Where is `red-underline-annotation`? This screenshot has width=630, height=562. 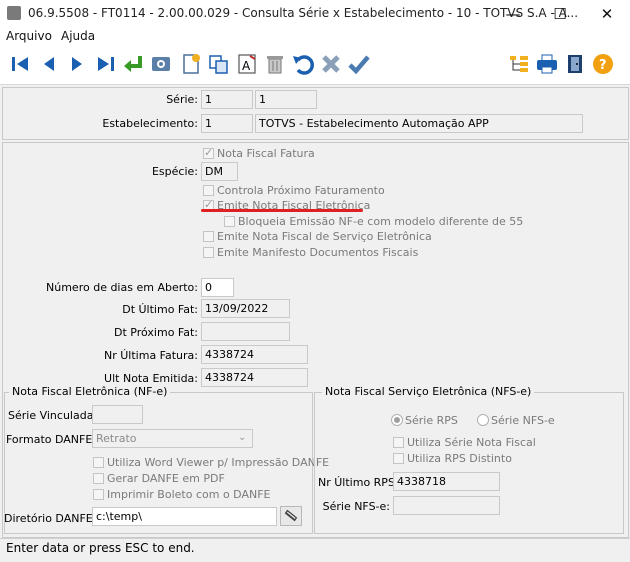
red-underline-annotation is located at coordinates (282, 210).